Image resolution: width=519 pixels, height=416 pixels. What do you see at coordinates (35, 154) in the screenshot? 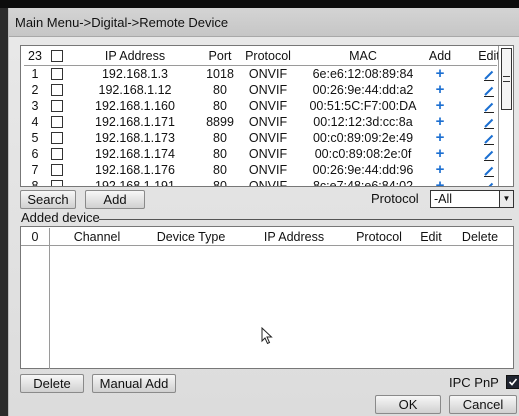
I see `row-number: 6` at bounding box center [35, 154].